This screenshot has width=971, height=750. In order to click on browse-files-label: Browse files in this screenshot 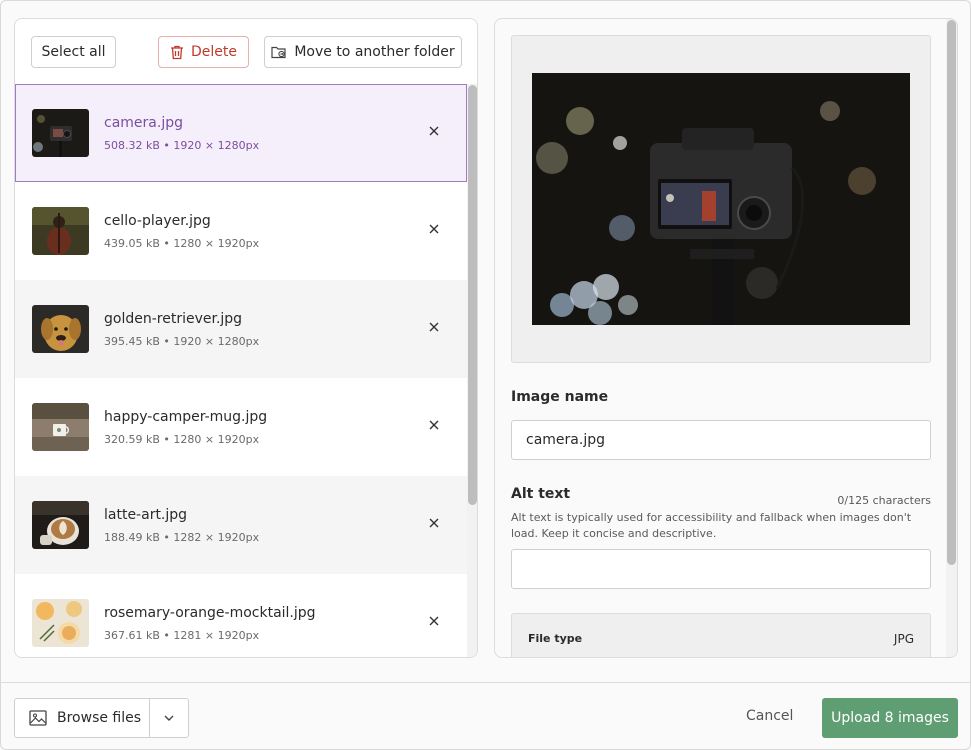, I will do `click(99, 718)`.